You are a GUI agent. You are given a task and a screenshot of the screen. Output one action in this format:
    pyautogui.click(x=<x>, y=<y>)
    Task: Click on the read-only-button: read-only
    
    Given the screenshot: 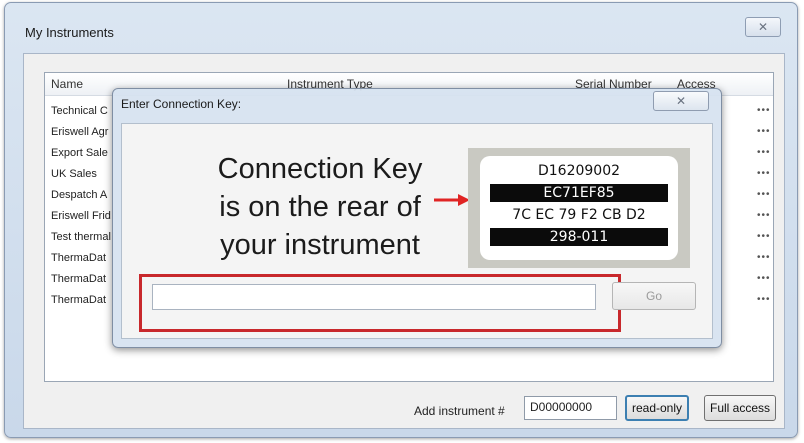 What is the action you would take?
    pyautogui.click(x=657, y=408)
    